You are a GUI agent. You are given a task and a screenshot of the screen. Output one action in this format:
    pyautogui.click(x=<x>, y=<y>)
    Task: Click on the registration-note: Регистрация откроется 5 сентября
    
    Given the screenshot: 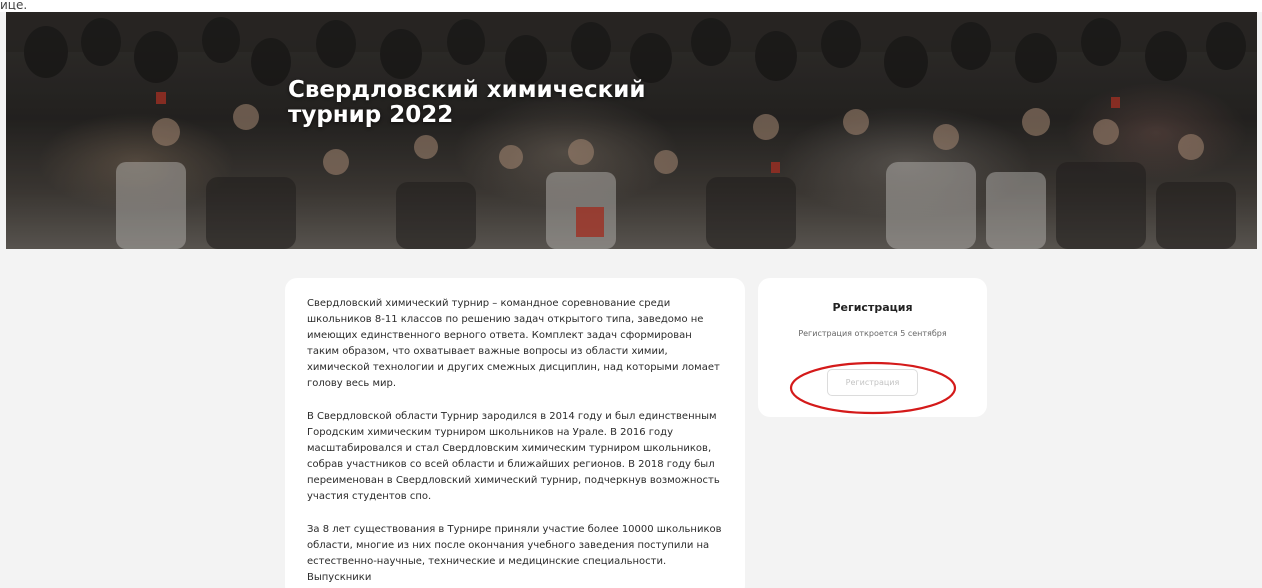 What is the action you would take?
    pyautogui.click(x=872, y=333)
    